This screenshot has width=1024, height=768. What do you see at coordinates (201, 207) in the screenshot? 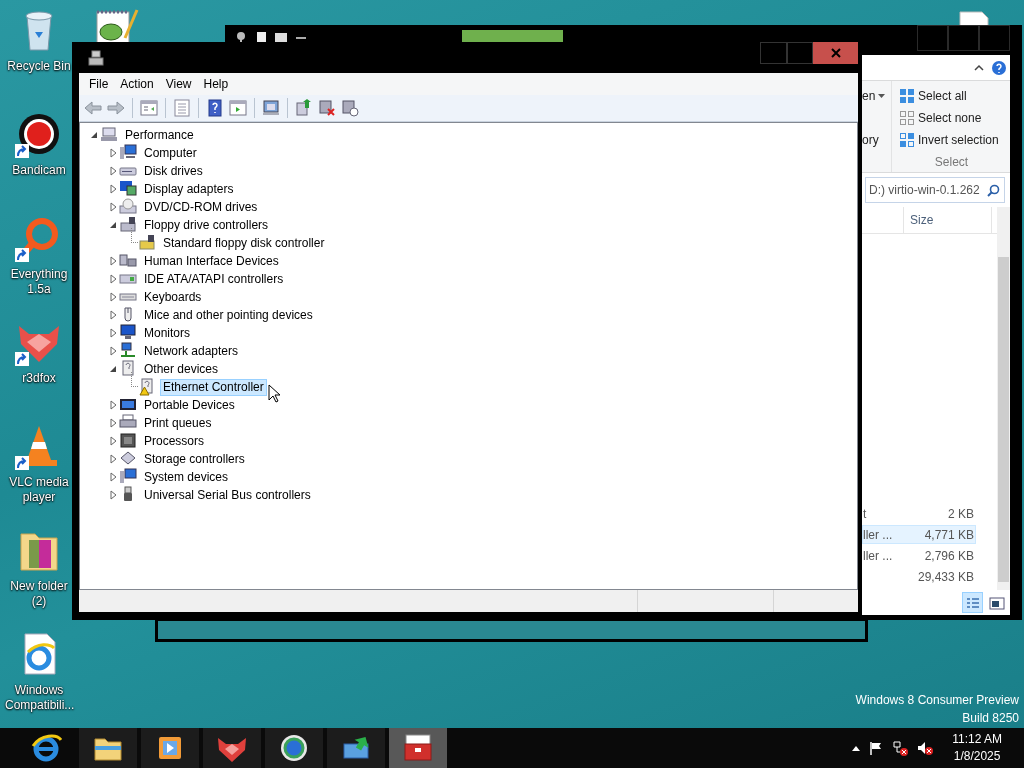
I see `tree-item: DVD/CD-ROM drives` at bounding box center [201, 207].